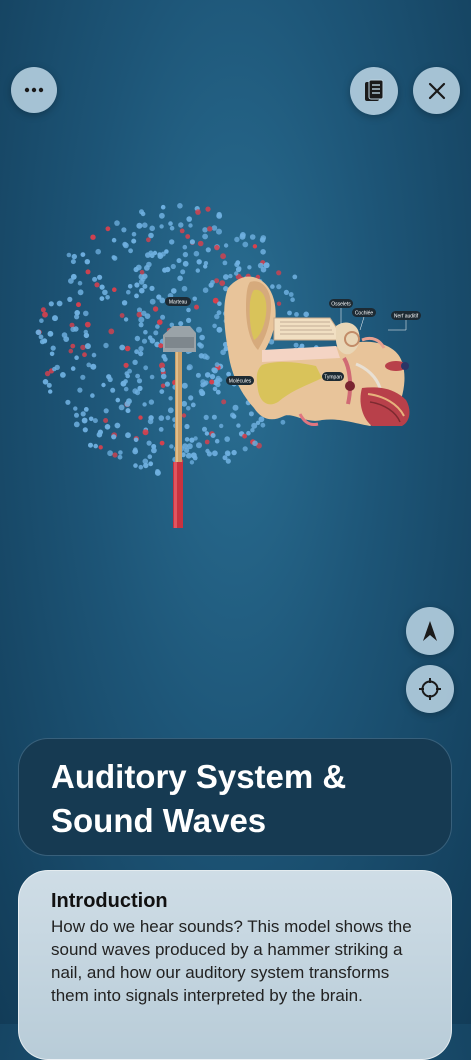  I want to click on recenter-button, so click(430, 689).